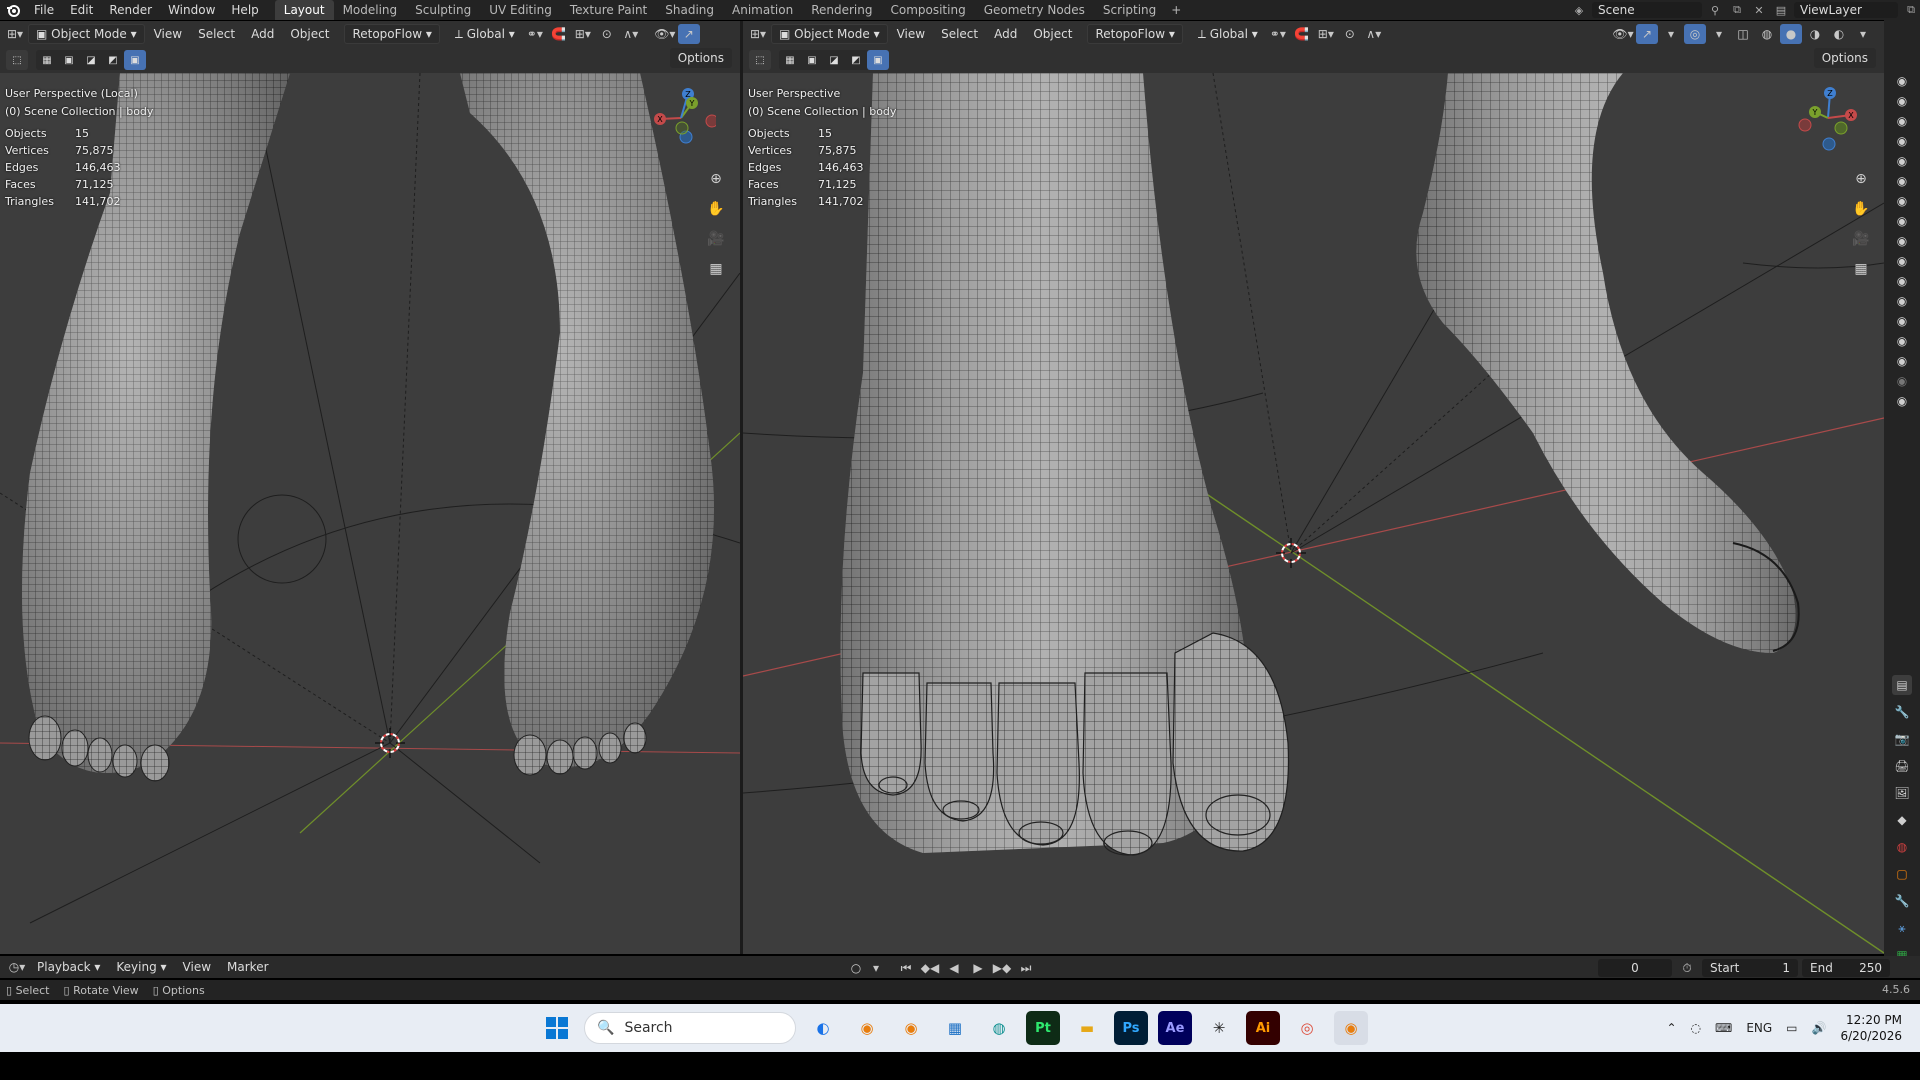  Describe the element at coordinates (1902, 712) in the screenshot. I see `tool-icon: 🔧` at that location.